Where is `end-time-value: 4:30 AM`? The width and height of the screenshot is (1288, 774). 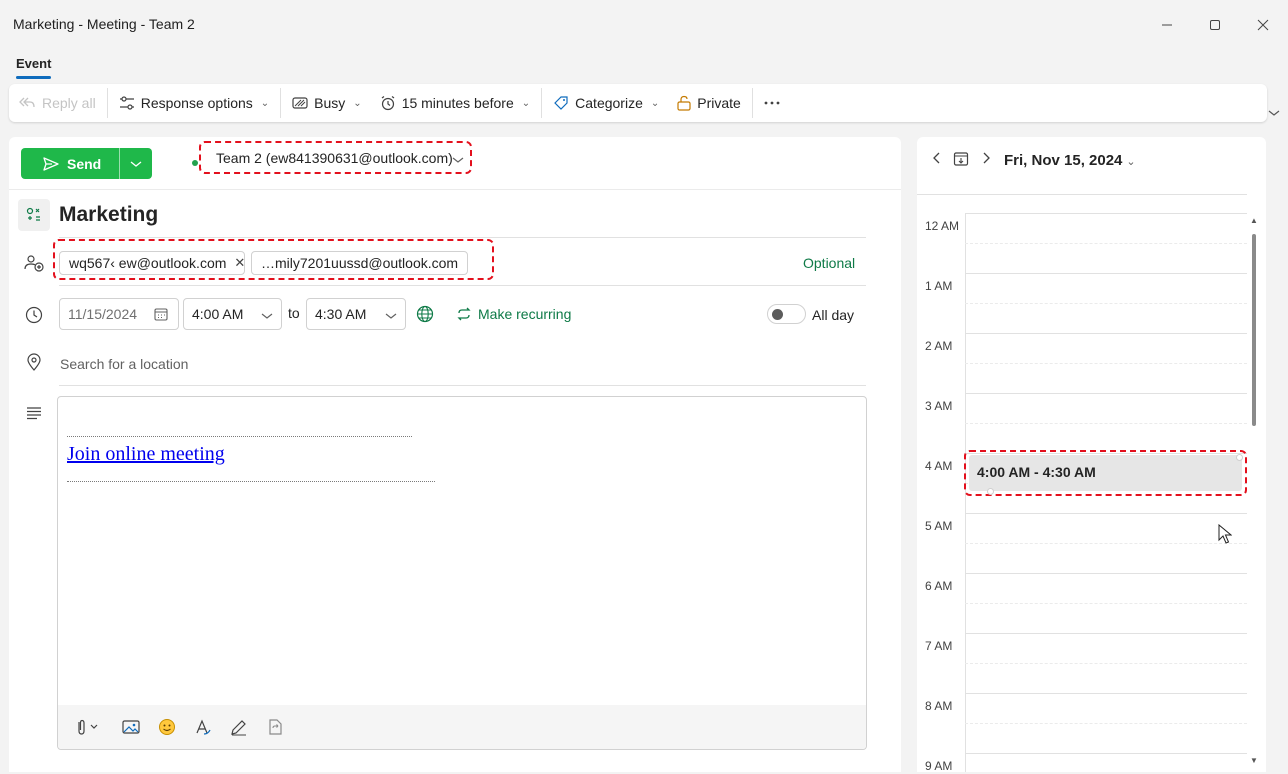 end-time-value: 4:30 AM is located at coordinates (341, 314).